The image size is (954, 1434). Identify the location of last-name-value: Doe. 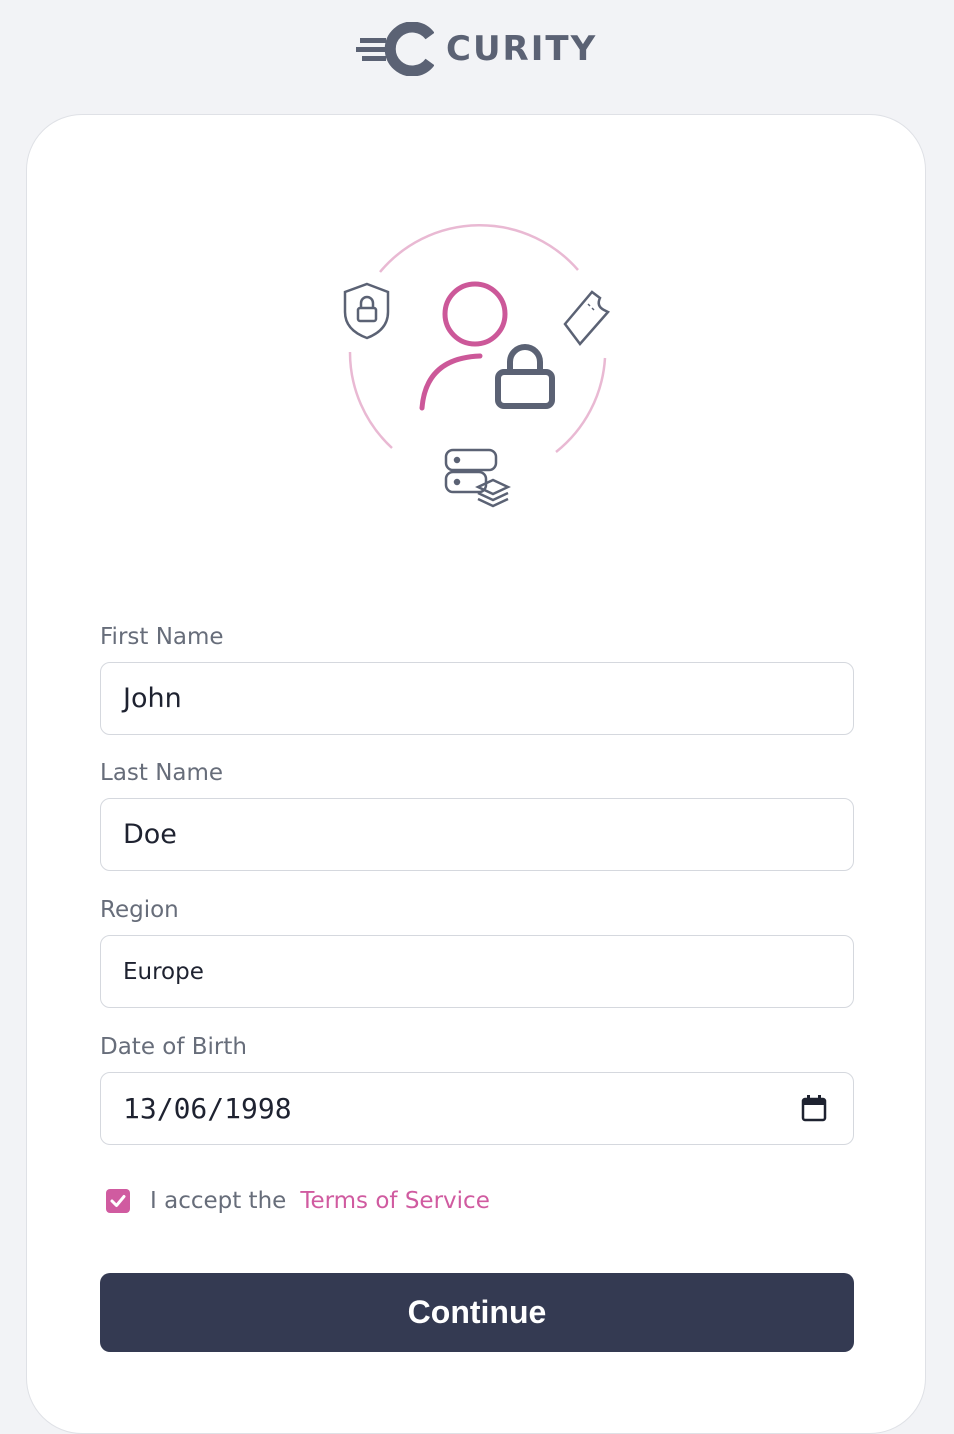
(150, 834).